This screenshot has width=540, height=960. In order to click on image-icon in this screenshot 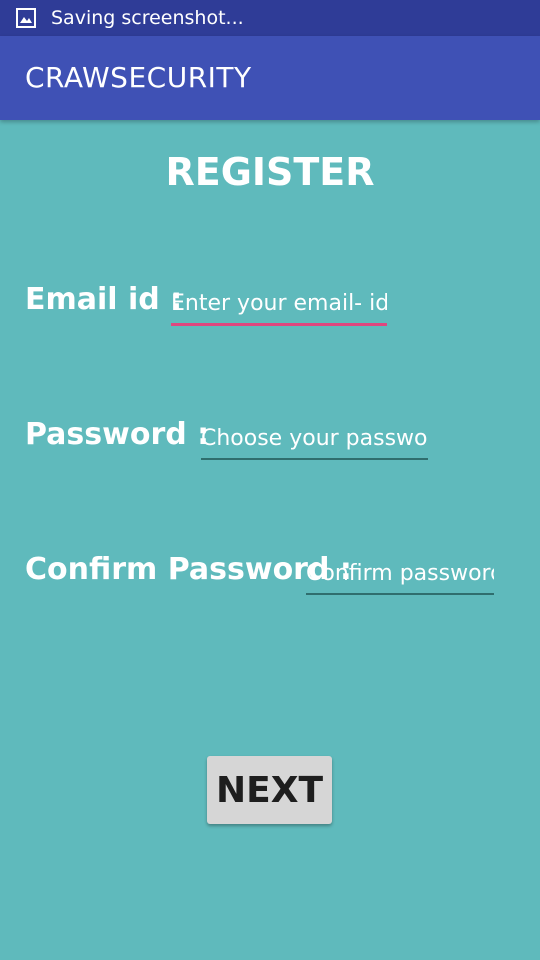, I will do `click(26, 18)`.